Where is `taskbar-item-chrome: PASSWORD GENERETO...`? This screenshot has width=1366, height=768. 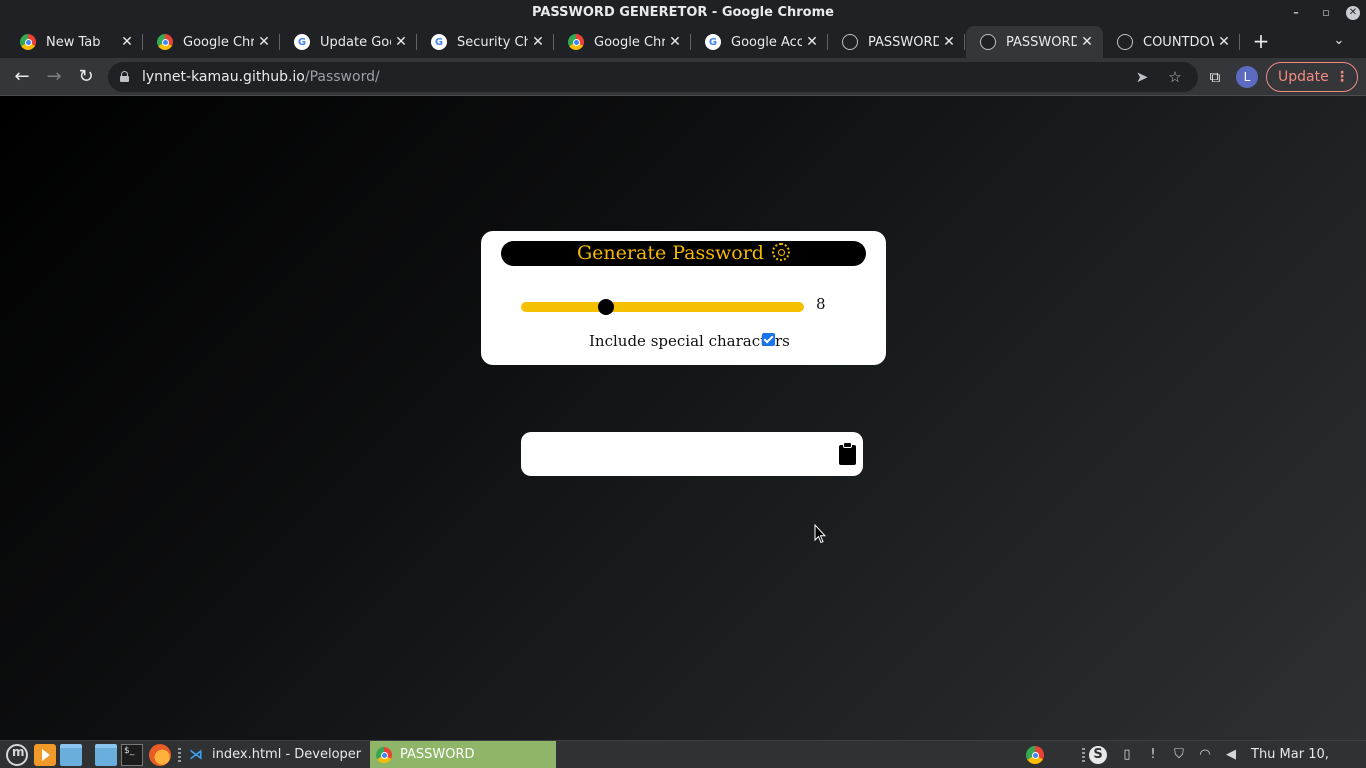 taskbar-item-chrome: PASSWORD GENERETO... is located at coordinates (463, 754).